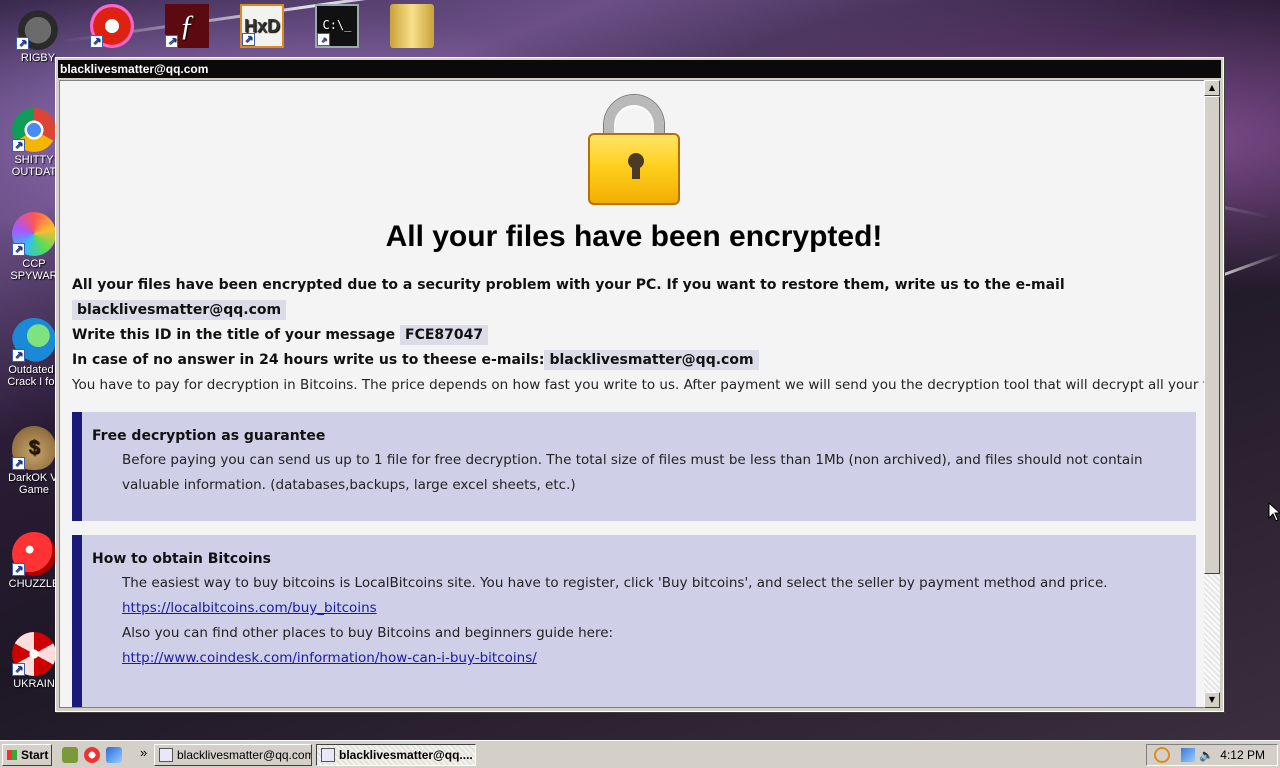  Describe the element at coordinates (34, 554) in the screenshot. I see `chuzzle-icon: ↗` at that location.